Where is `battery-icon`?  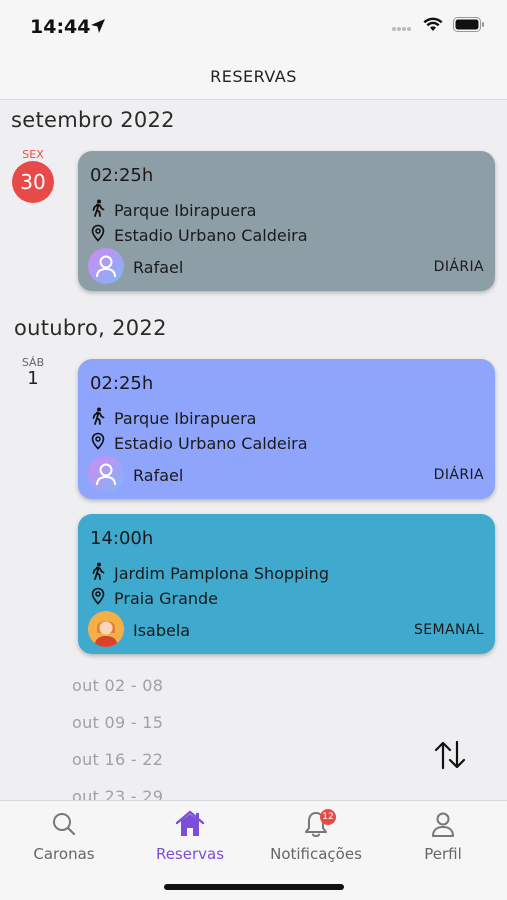
battery-icon is located at coordinates (469, 26).